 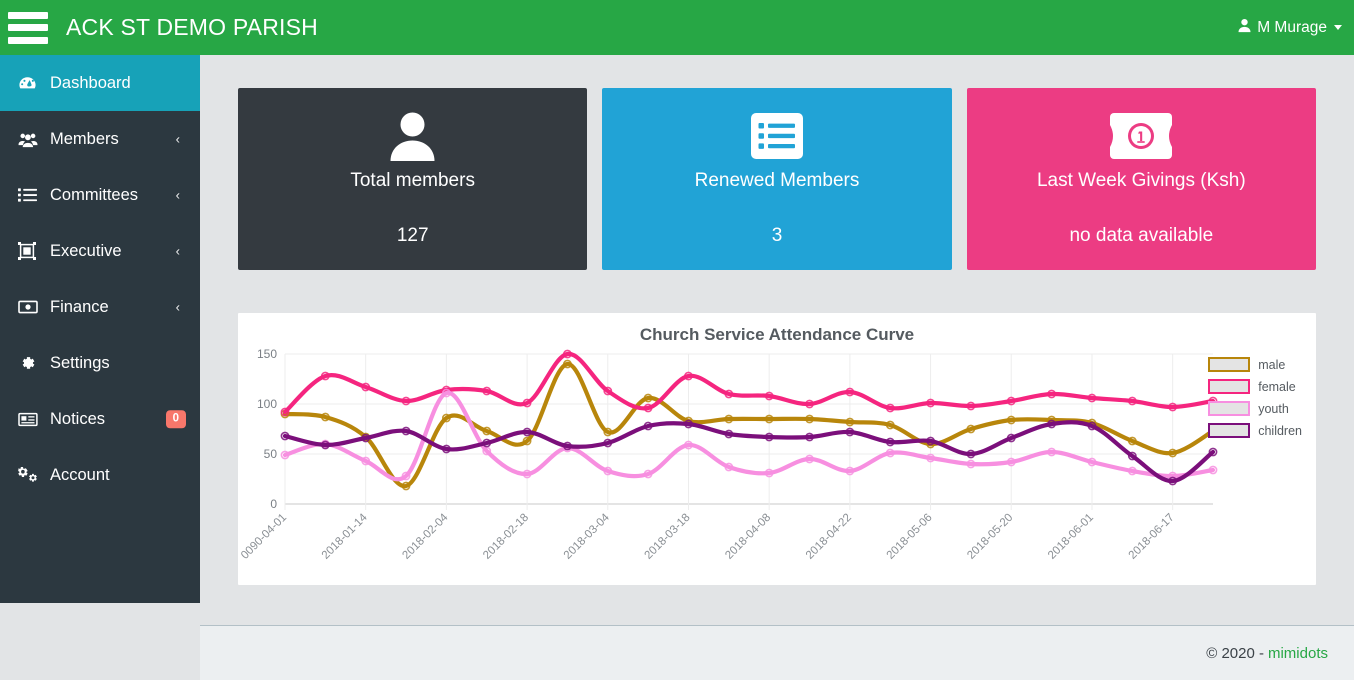 What do you see at coordinates (990, 537) in the screenshot?
I see `x-axis-tick-label: 2018-05-20` at bounding box center [990, 537].